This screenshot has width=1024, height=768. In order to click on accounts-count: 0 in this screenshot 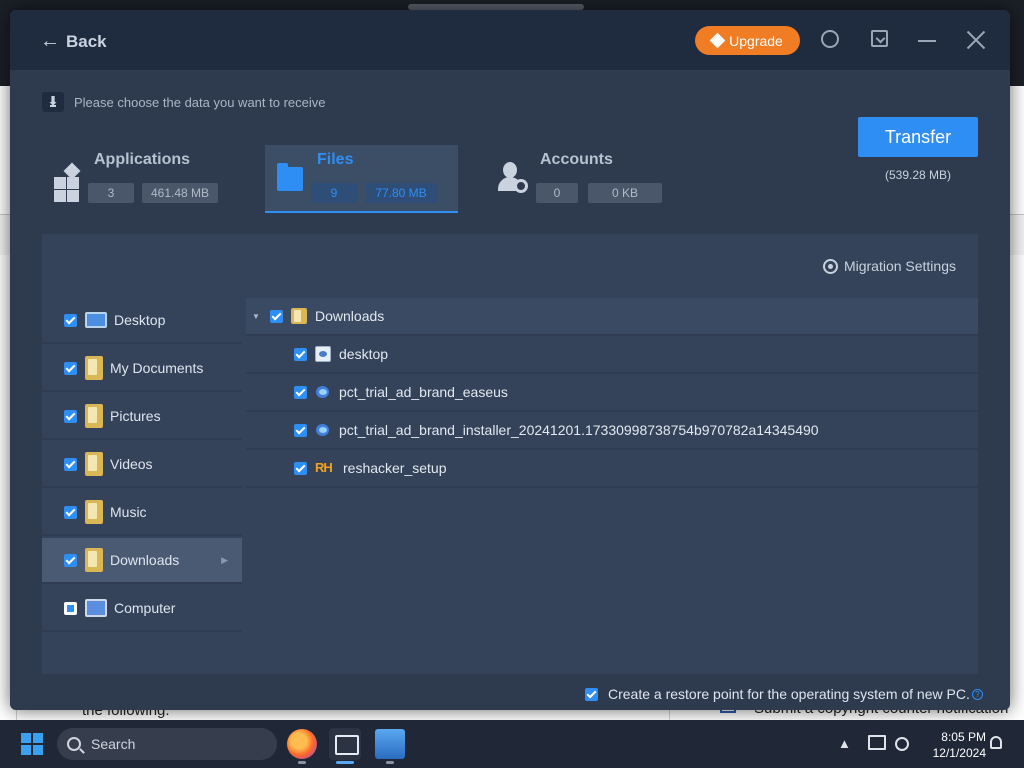, I will do `click(557, 193)`.